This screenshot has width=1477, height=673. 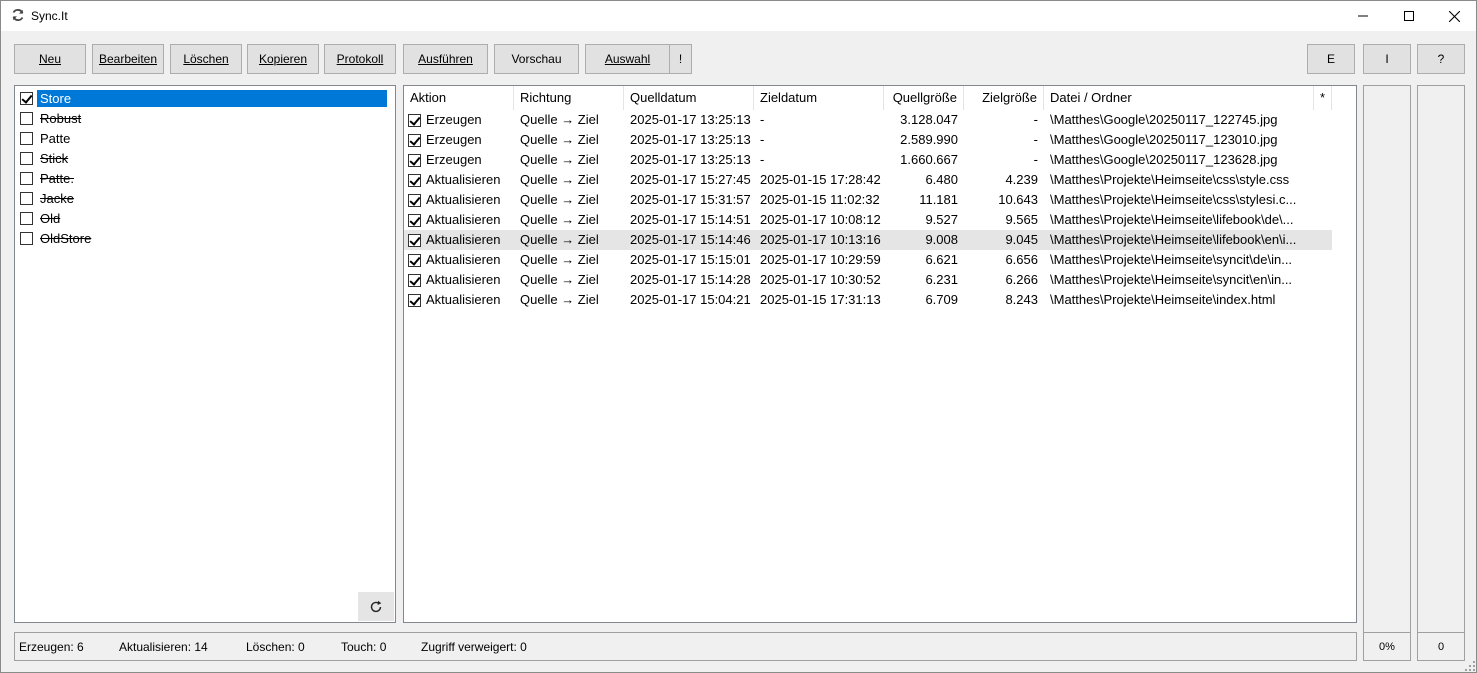 What do you see at coordinates (690, 239) in the screenshot?
I see `source-date-cell: 2025-01-17 15:14:46` at bounding box center [690, 239].